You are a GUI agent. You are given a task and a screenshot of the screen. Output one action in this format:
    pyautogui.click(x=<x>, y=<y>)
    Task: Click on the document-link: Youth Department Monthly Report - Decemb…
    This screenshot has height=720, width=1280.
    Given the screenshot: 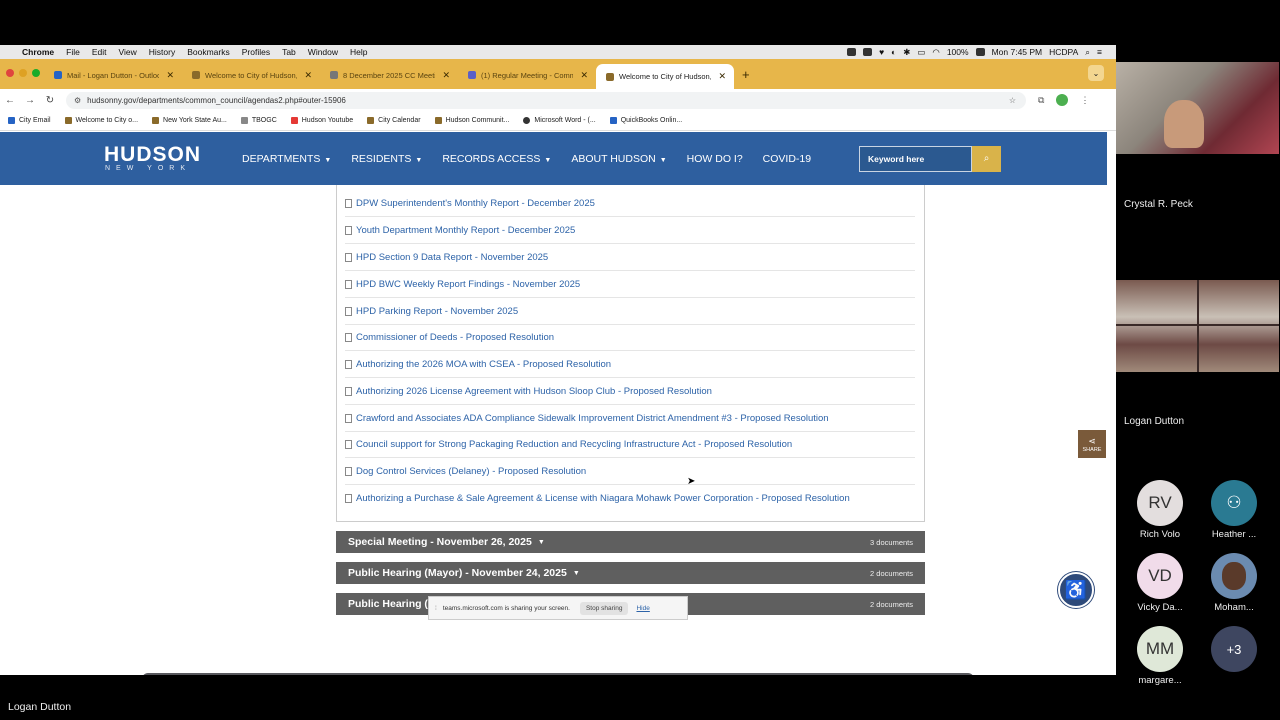 What is the action you would take?
    pyautogui.click(x=630, y=230)
    